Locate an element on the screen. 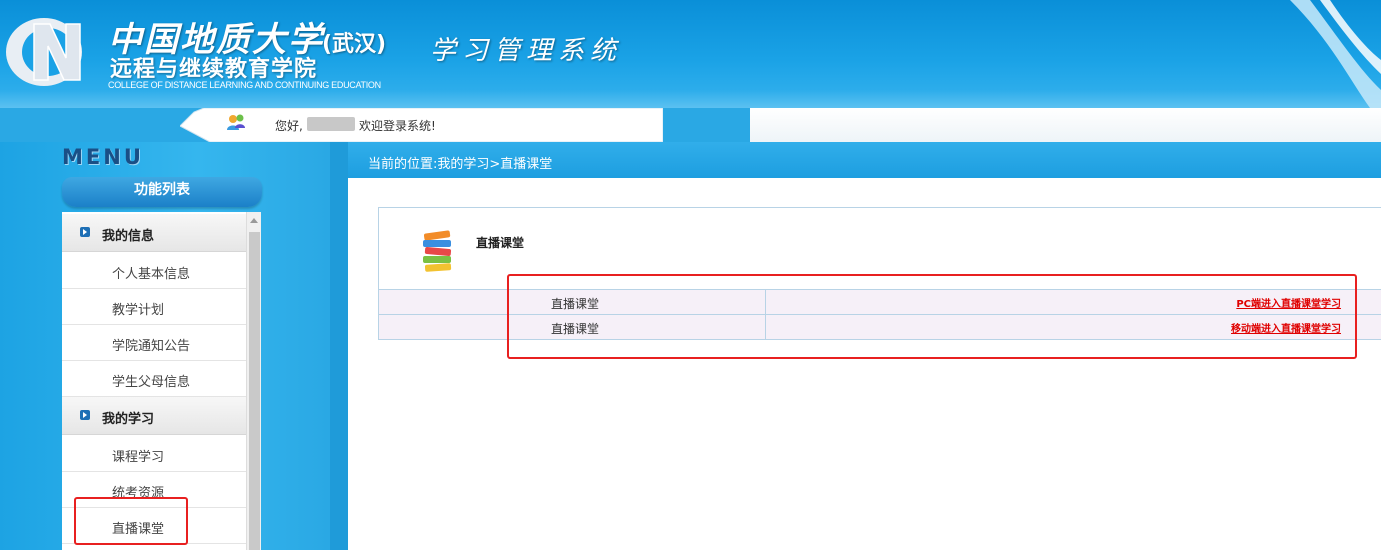 This screenshot has width=1381, height=550. sidebar-item-teaching-plan: 教学计划 is located at coordinates (154, 307).